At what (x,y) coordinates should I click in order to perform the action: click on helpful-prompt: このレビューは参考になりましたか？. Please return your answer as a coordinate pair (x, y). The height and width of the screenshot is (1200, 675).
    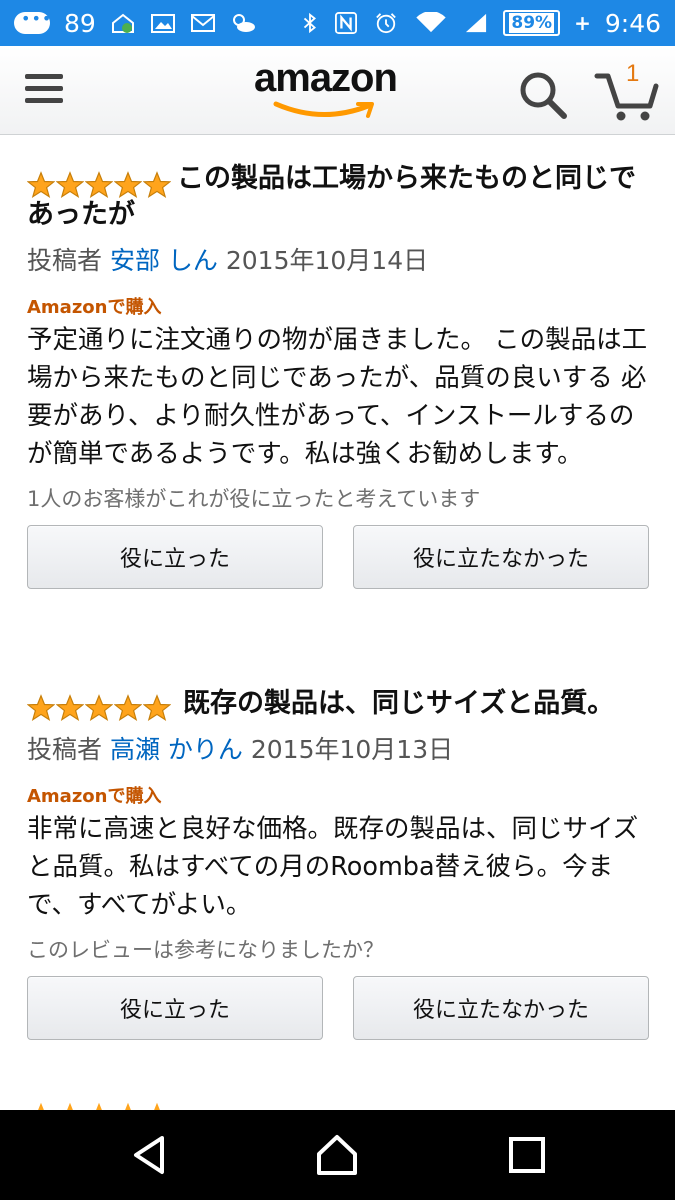
    Looking at the image, I should click on (205, 950).